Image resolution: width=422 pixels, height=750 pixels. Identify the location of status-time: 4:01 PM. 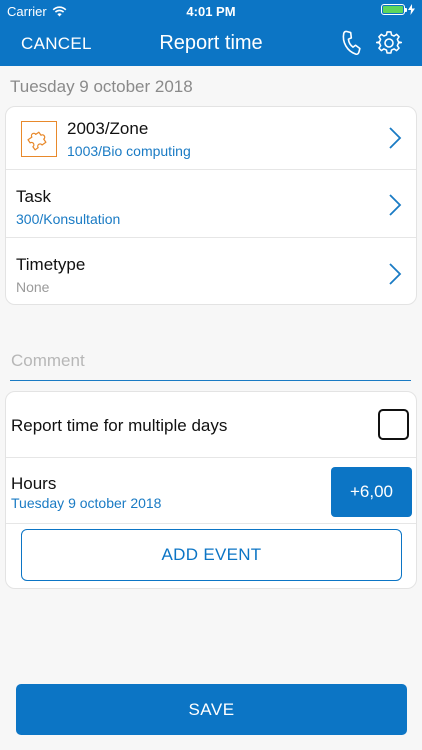
(211, 11).